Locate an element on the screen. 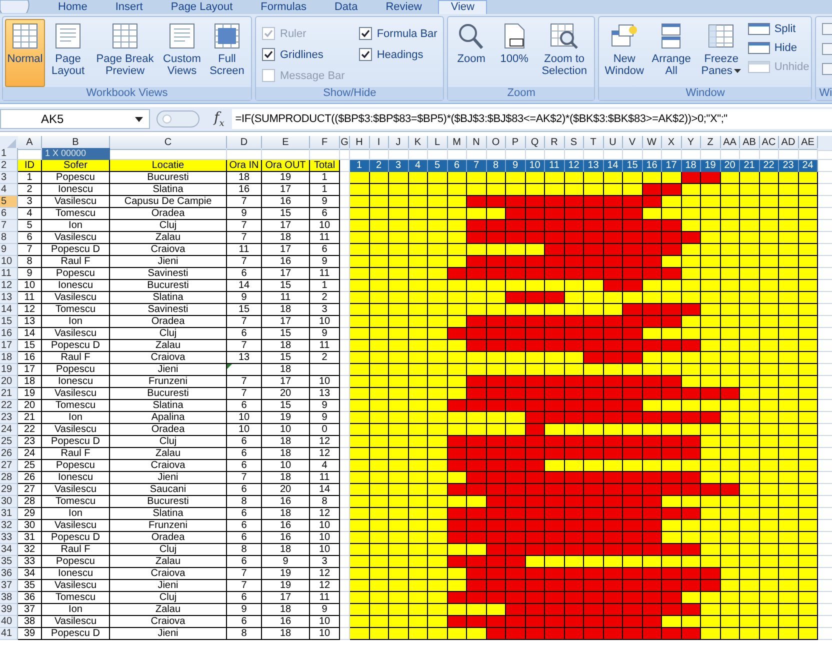  row-header: 33 is located at coordinates (9, 538).